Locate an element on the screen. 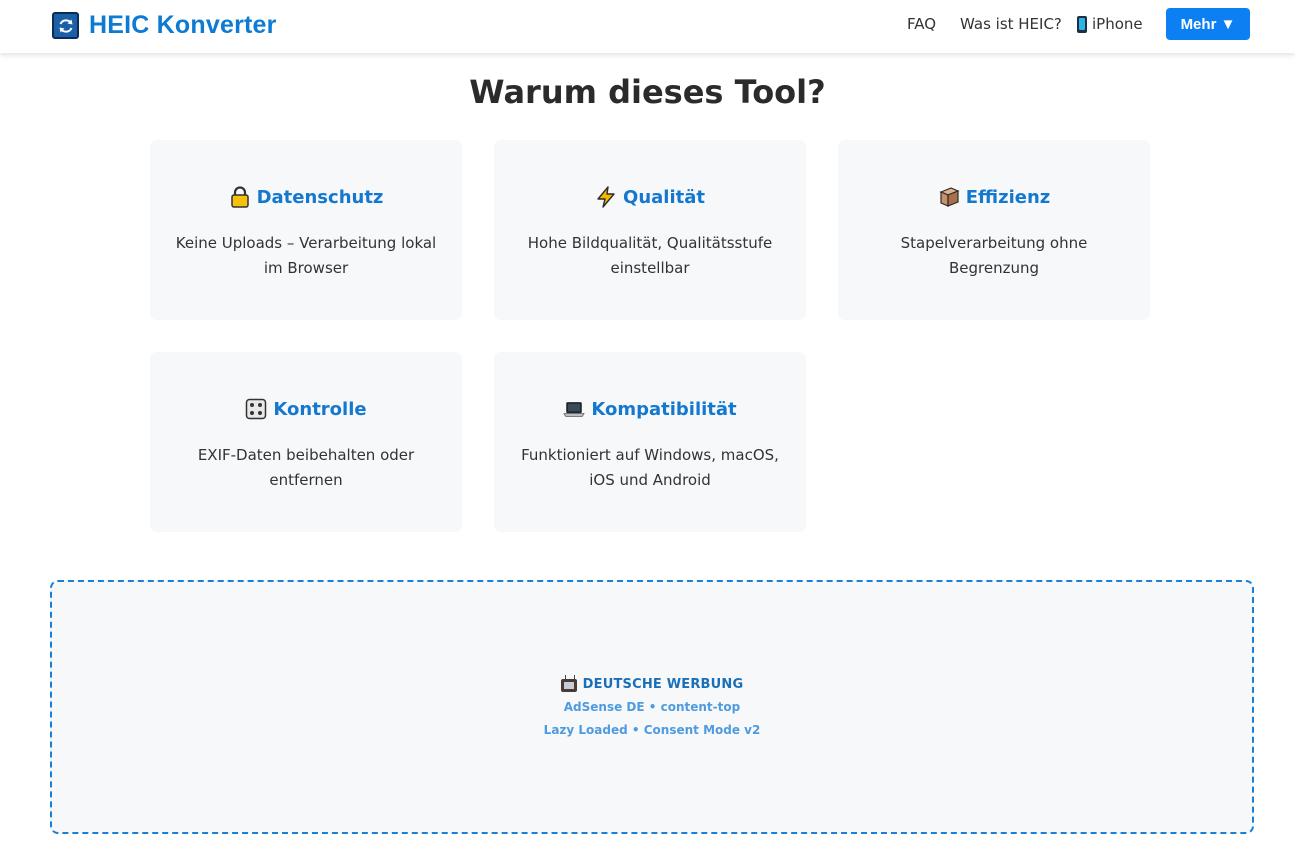 The width and height of the screenshot is (1295, 858). nav-what-is-heic-link: Was ist HEIC? is located at coordinates (1011, 24).